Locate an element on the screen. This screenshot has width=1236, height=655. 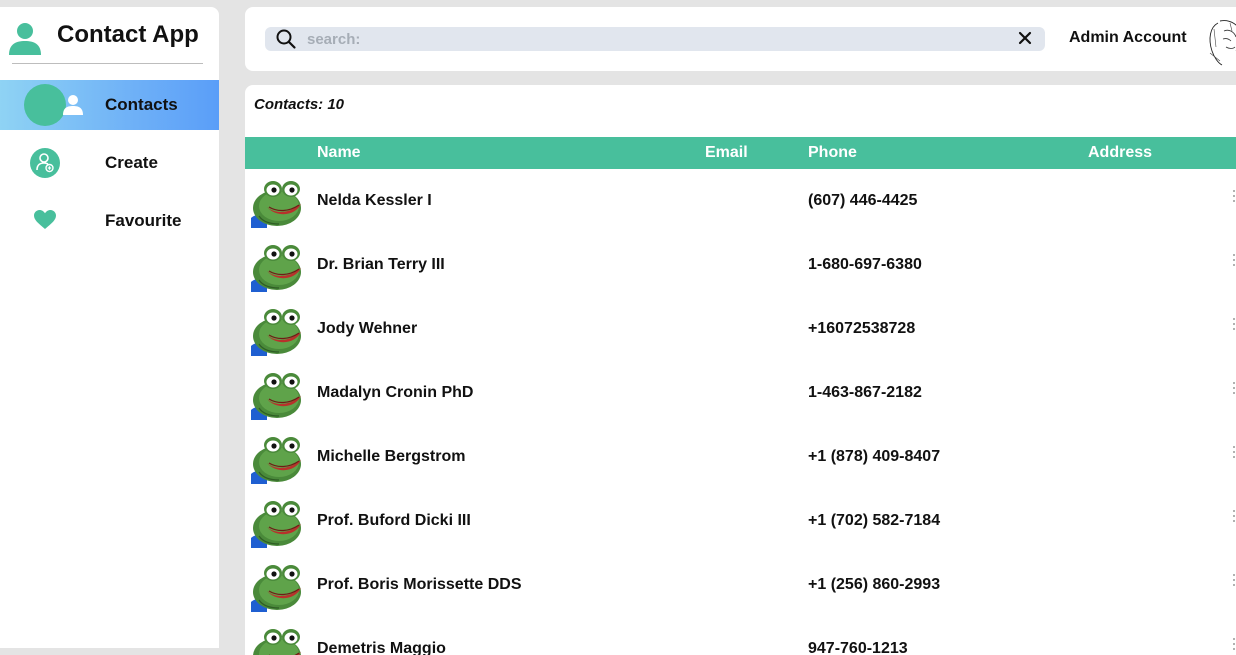
table-row: Dr. Brian Terry III 1-680-697-6380 is located at coordinates (740, 265).